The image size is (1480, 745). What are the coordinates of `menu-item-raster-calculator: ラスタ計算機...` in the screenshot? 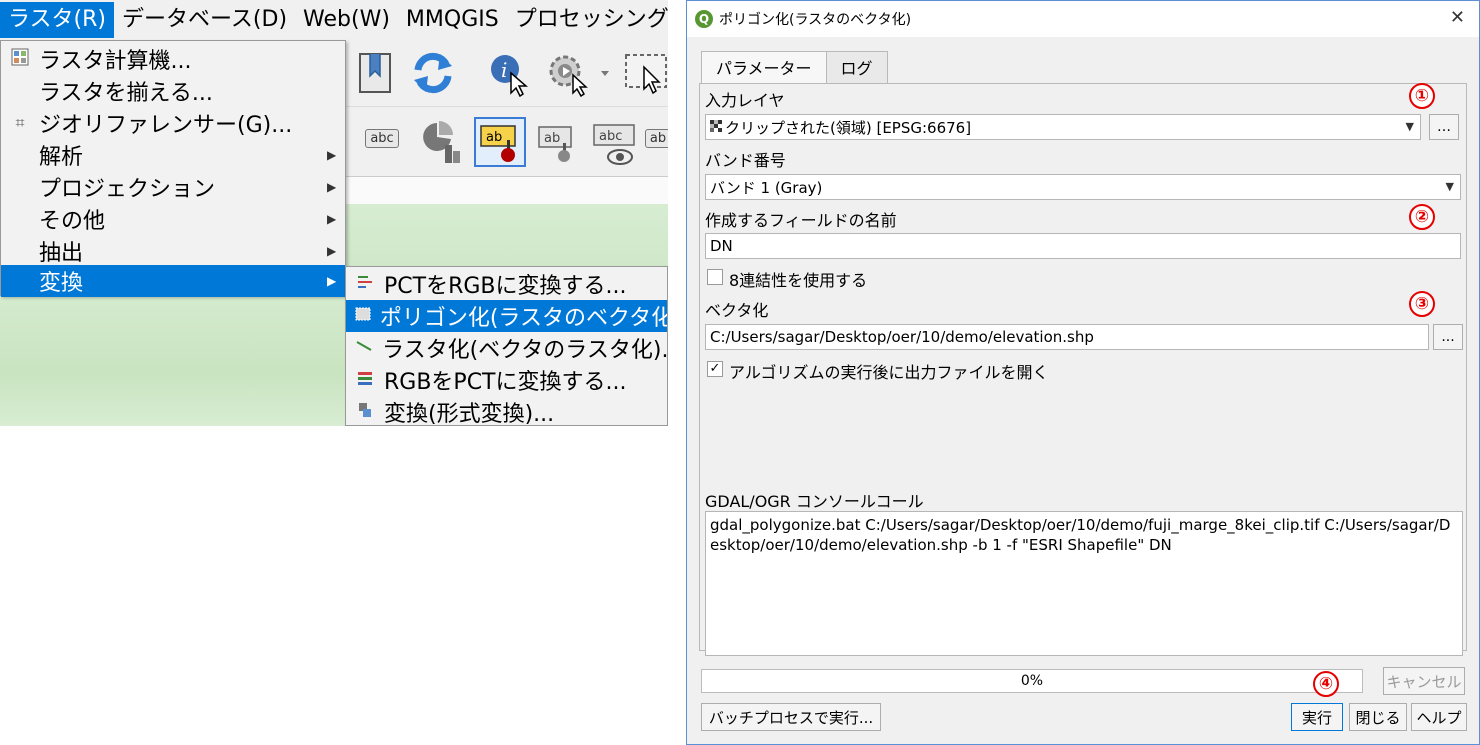 It's located at (173, 59).